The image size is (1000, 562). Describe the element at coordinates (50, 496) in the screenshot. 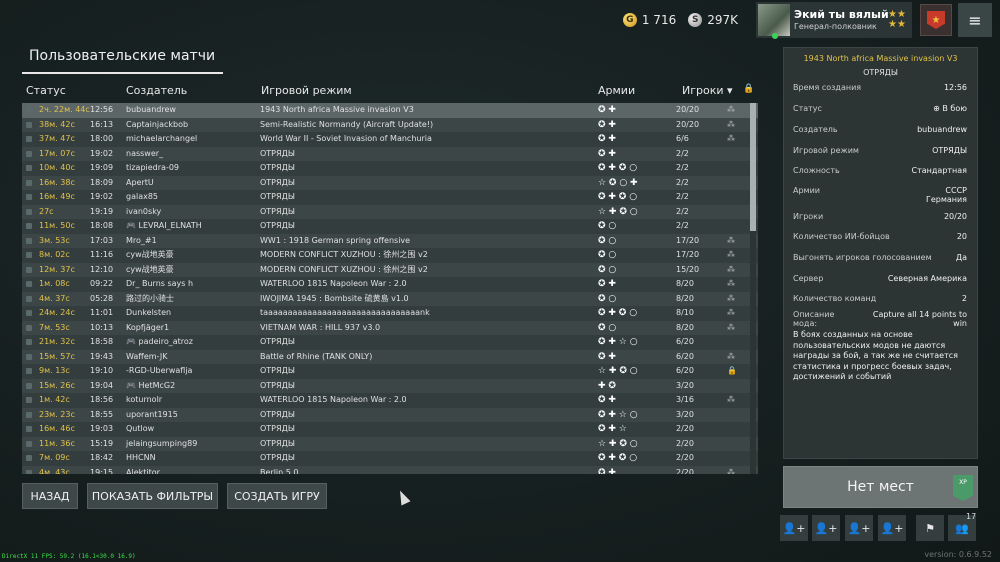

I see `back-button: НАЗАД` at that location.